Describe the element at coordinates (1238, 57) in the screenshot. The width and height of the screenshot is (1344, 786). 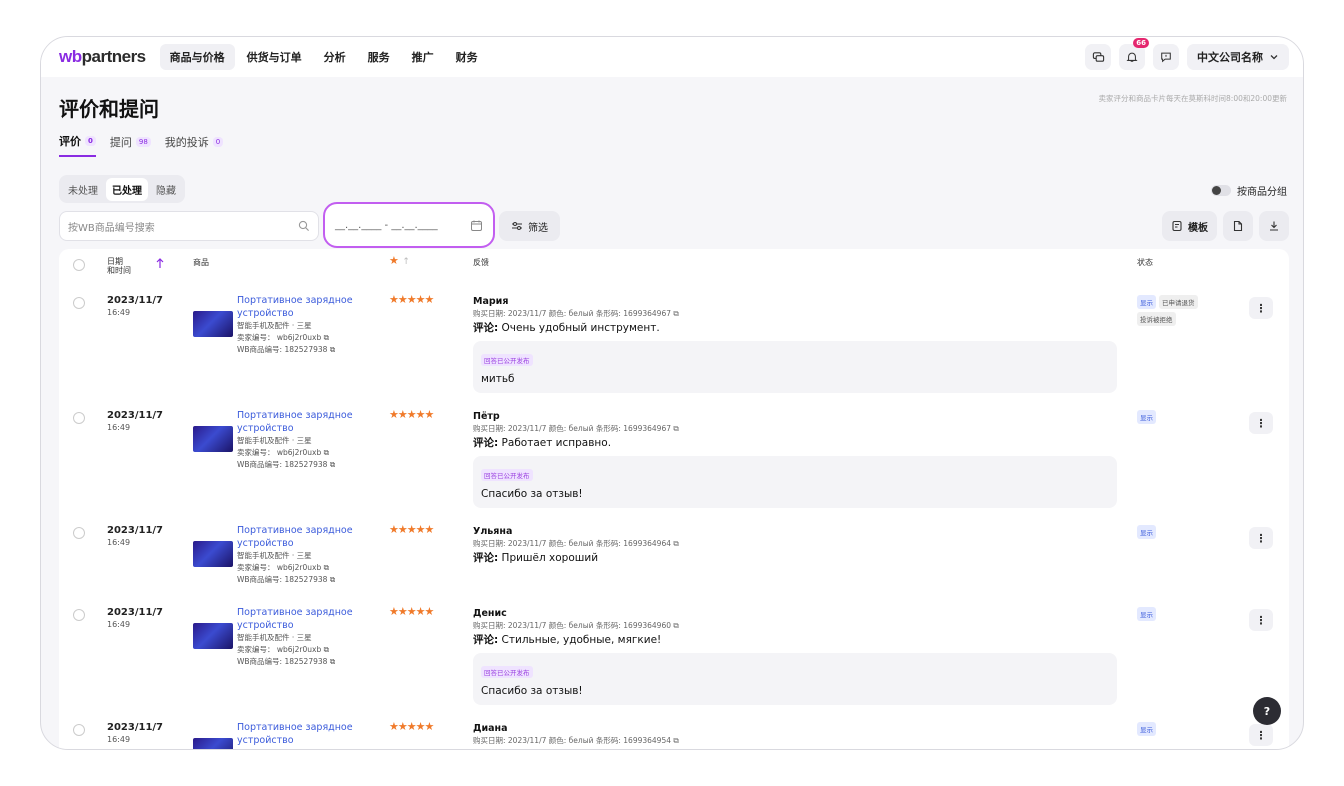
I see `company-selector: 中文公司名称` at that location.